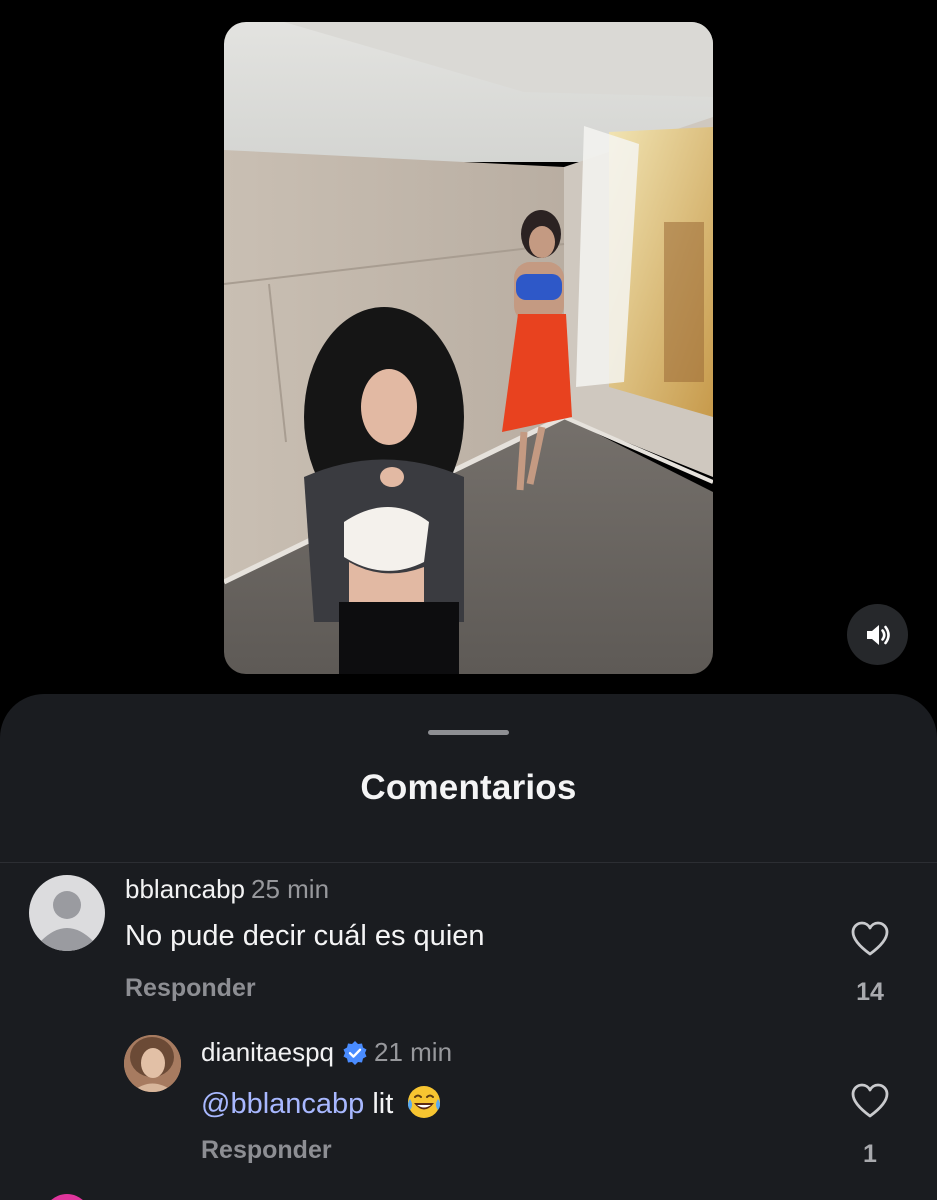  Describe the element at coordinates (185, 889) in the screenshot. I see `comment-username: bblancabp` at that location.